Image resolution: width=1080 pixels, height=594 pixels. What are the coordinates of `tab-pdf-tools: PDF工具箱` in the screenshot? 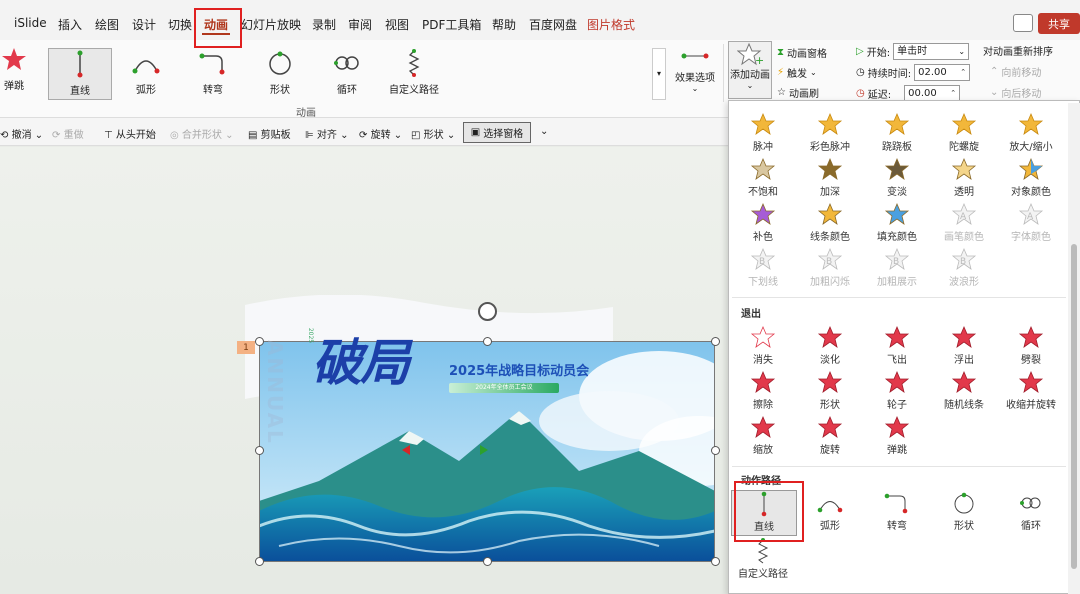 It's located at (451, 24).